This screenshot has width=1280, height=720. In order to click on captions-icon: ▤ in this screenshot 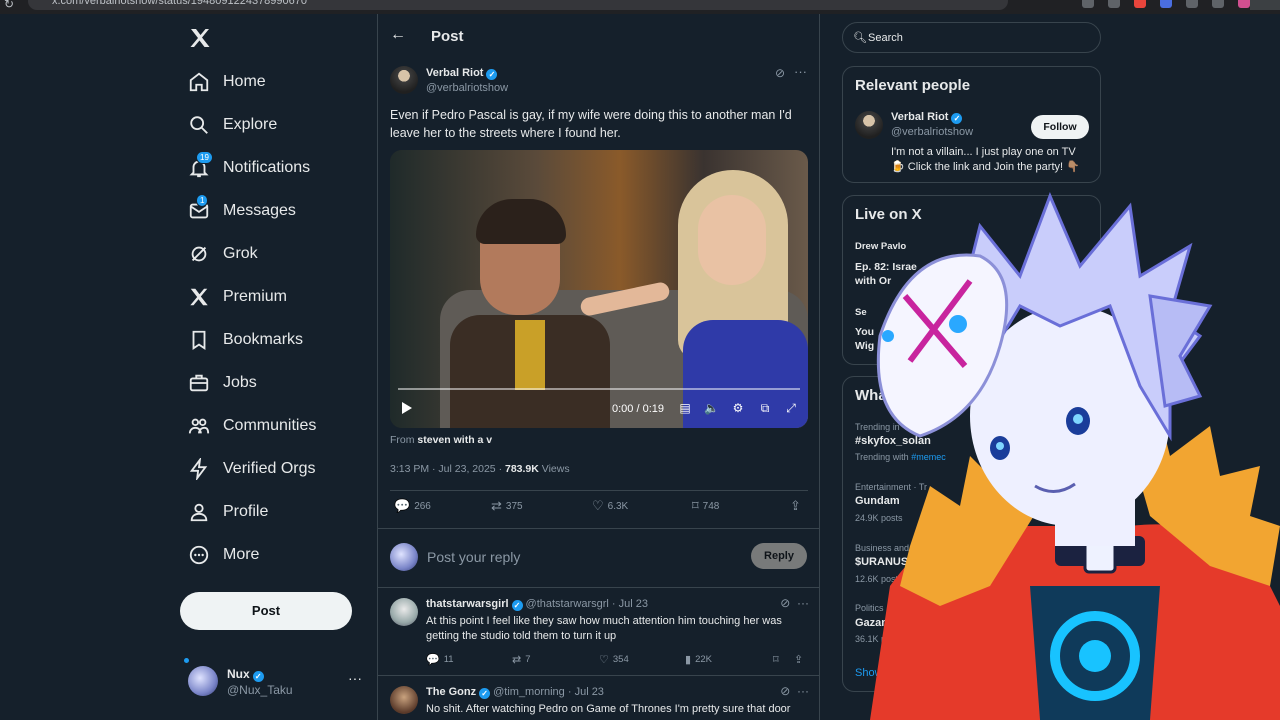, I will do `click(685, 408)`.